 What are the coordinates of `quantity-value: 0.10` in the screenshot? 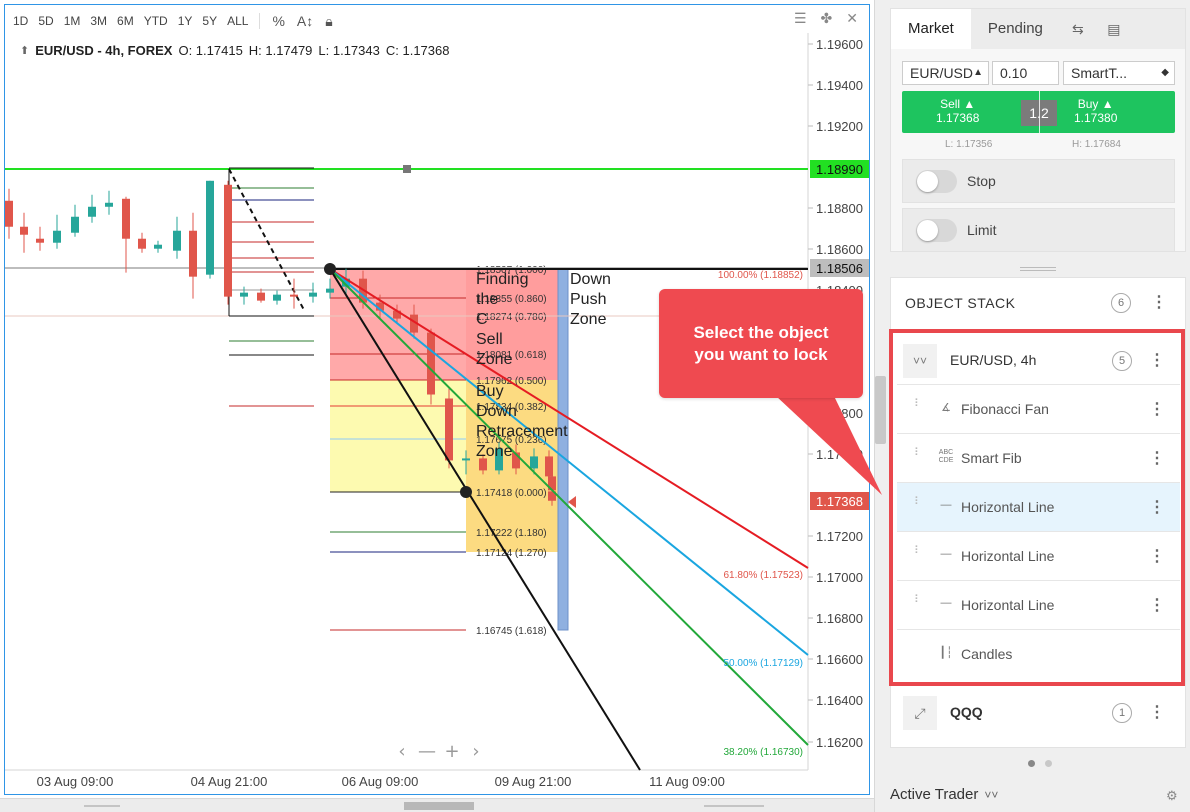 It's located at (1014, 73).